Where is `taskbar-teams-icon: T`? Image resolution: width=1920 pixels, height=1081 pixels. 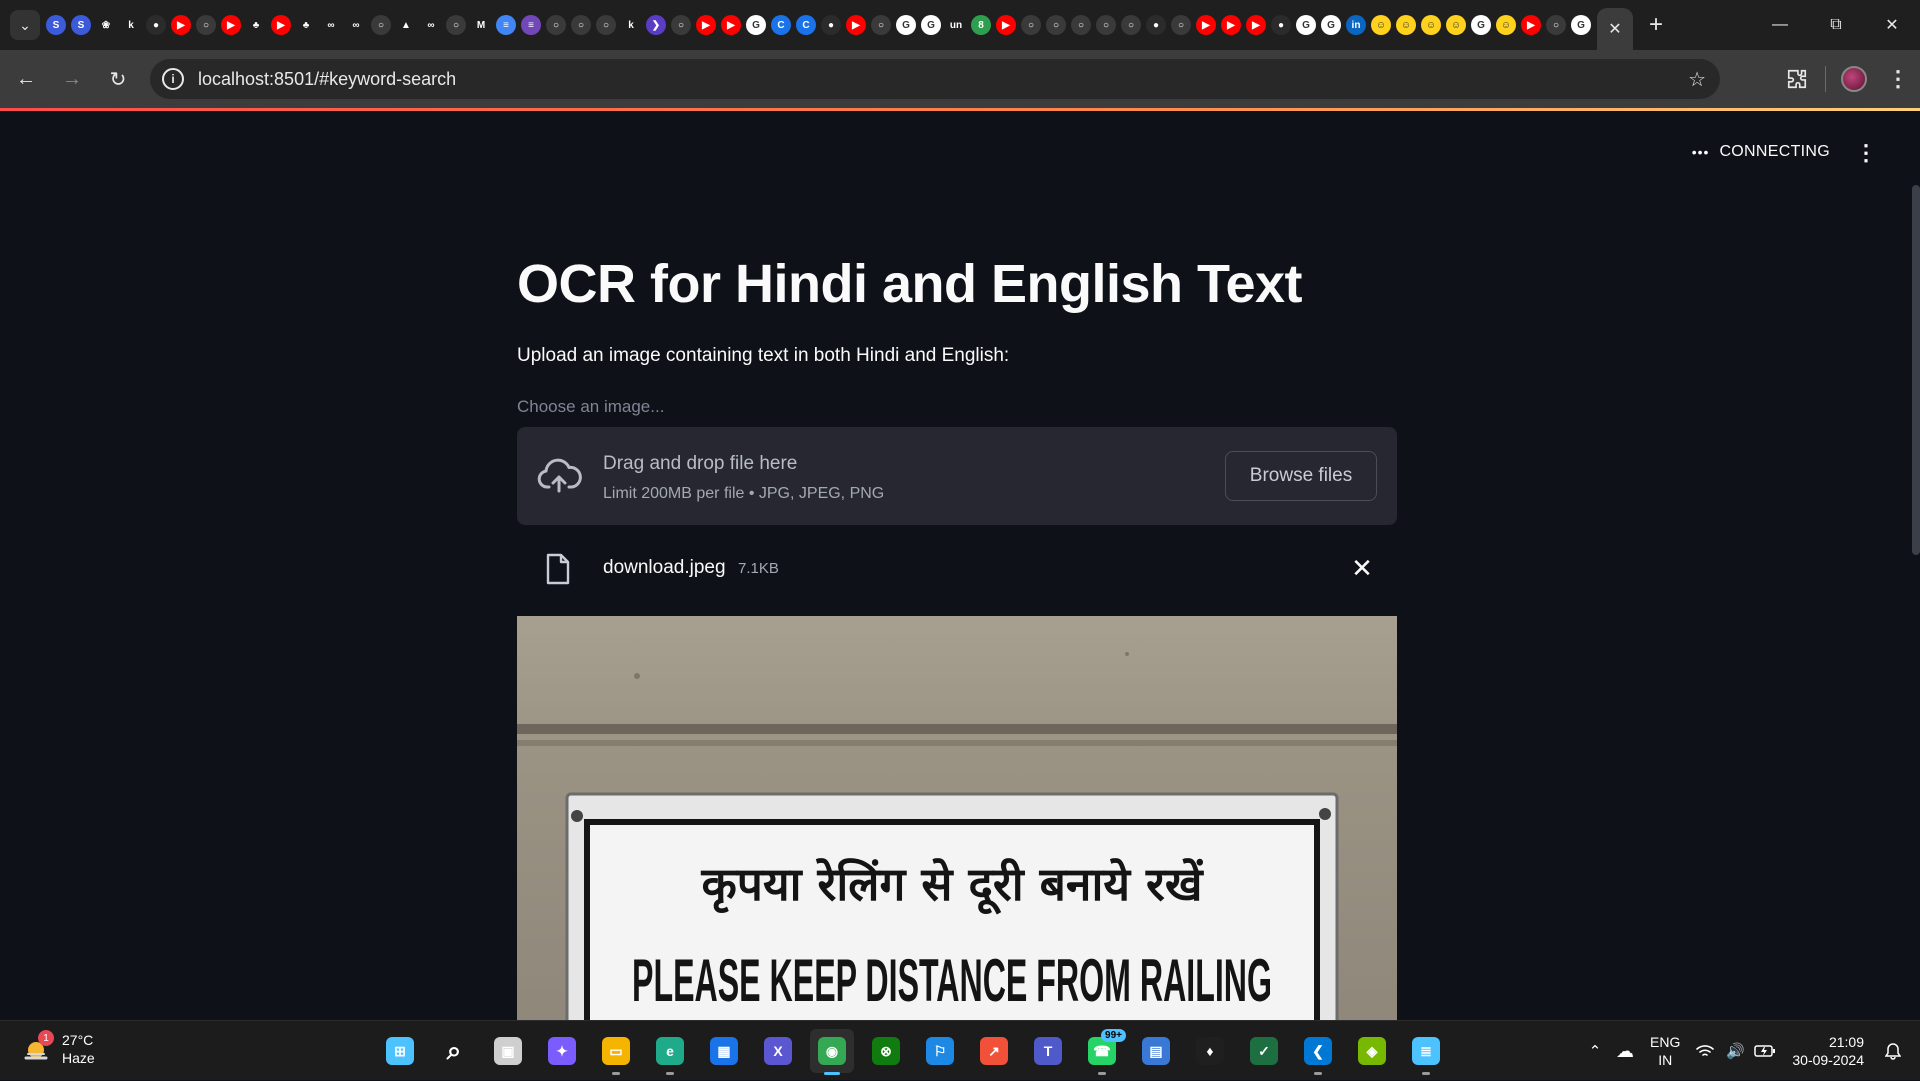
taskbar-teams-icon: T is located at coordinates (1048, 1051).